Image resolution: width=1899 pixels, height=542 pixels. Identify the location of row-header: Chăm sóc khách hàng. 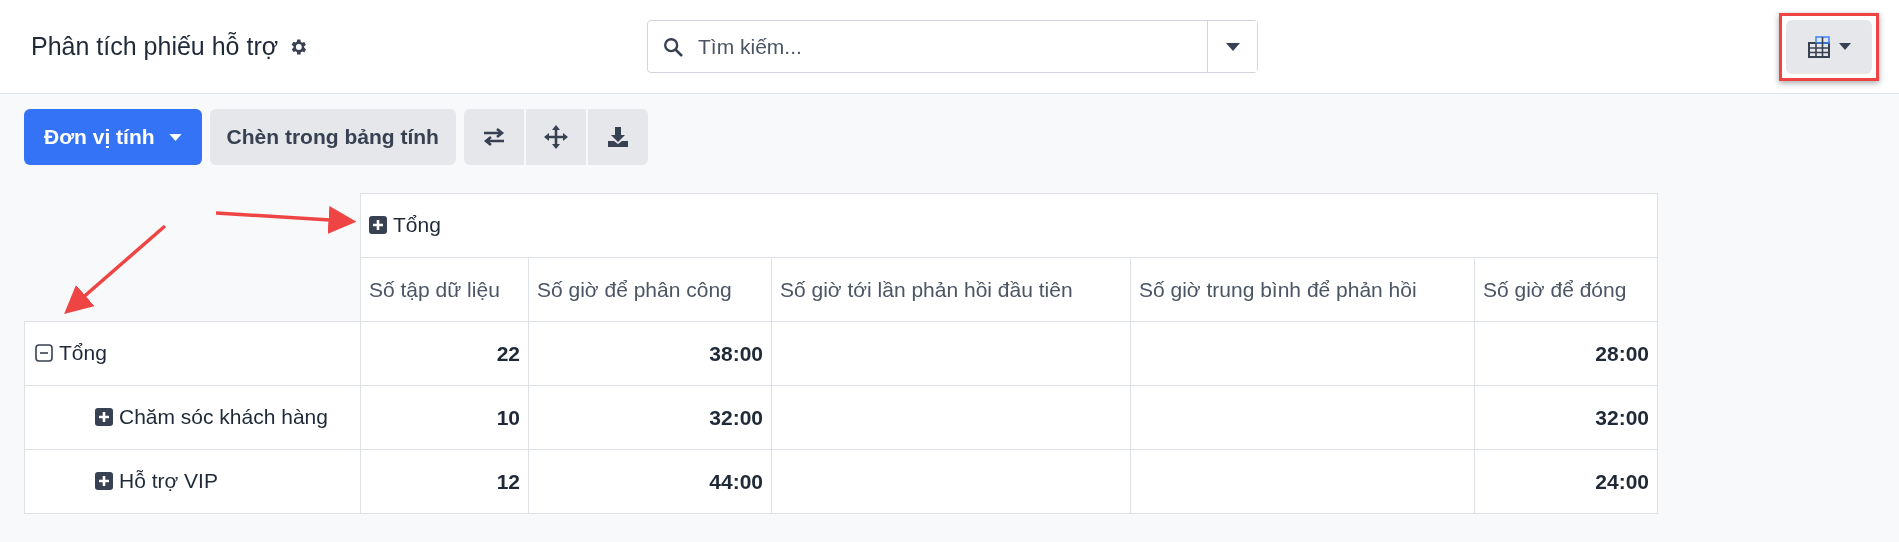
(192, 417).